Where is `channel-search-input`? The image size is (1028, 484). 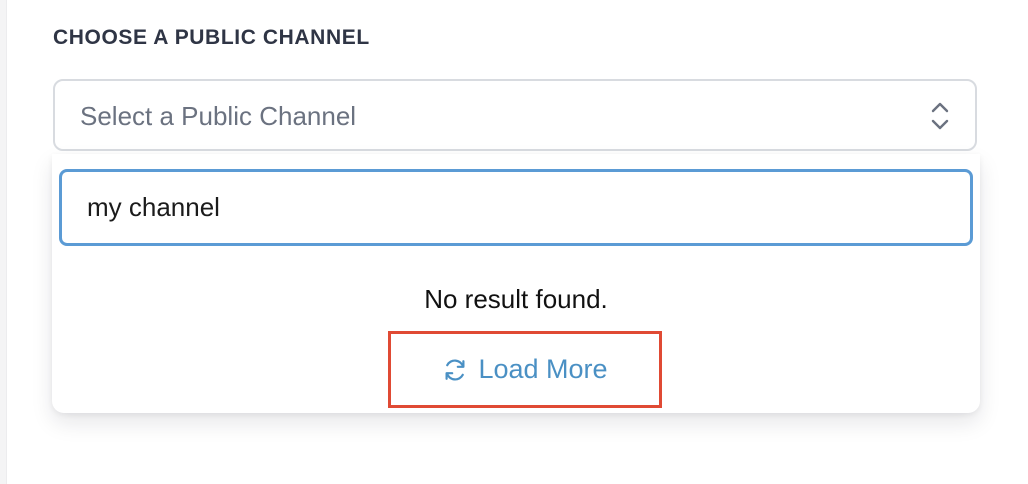 channel-search-input is located at coordinates (516, 207).